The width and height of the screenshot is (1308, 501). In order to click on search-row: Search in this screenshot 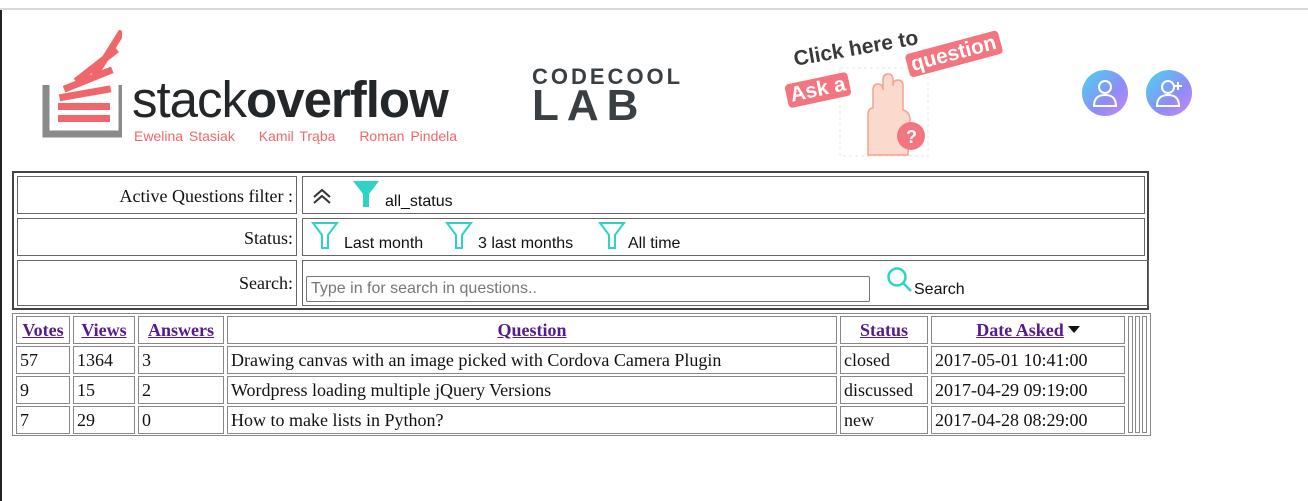, I will do `click(583, 283)`.